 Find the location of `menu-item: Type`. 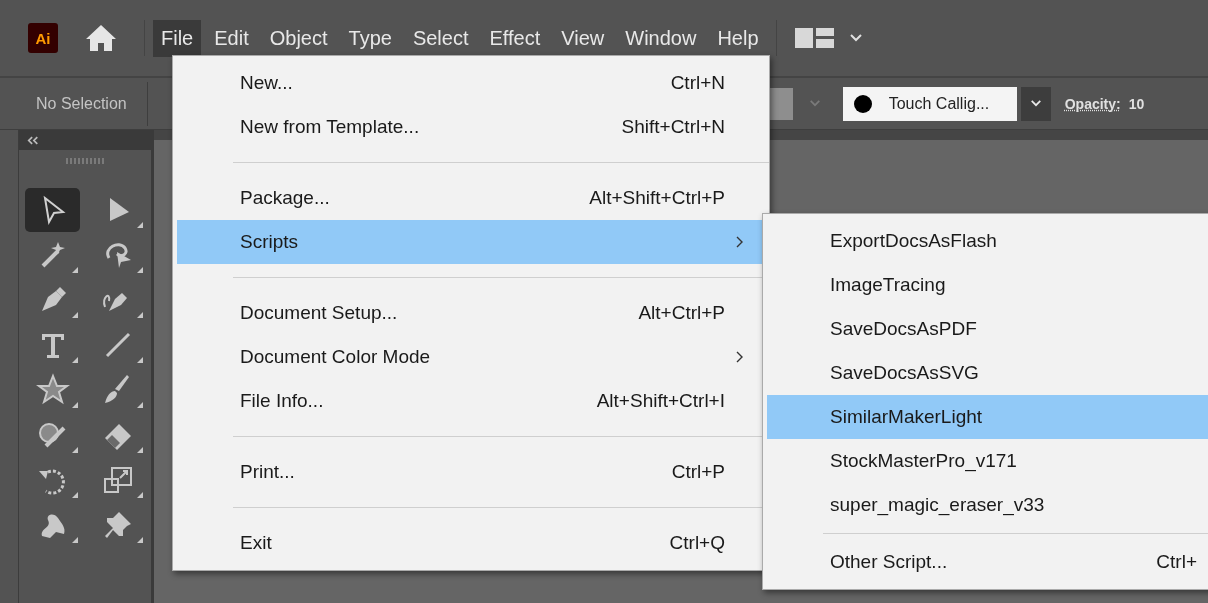

menu-item: Type is located at coordinates (370, 38).